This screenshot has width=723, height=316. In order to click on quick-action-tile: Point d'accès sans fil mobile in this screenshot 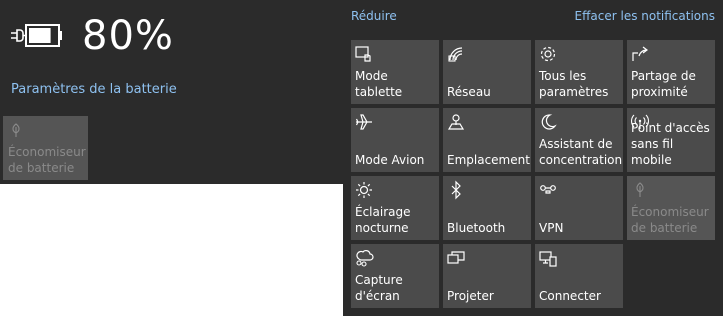, I will do `click(671, 140)`.